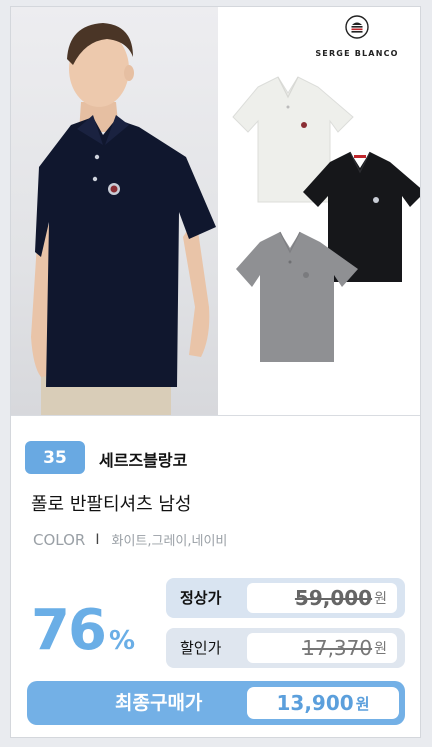 Image resolution: width=432 pixels, height=747 pixels. I want to click on sale-price-number: 17,370, so click(337, 648).